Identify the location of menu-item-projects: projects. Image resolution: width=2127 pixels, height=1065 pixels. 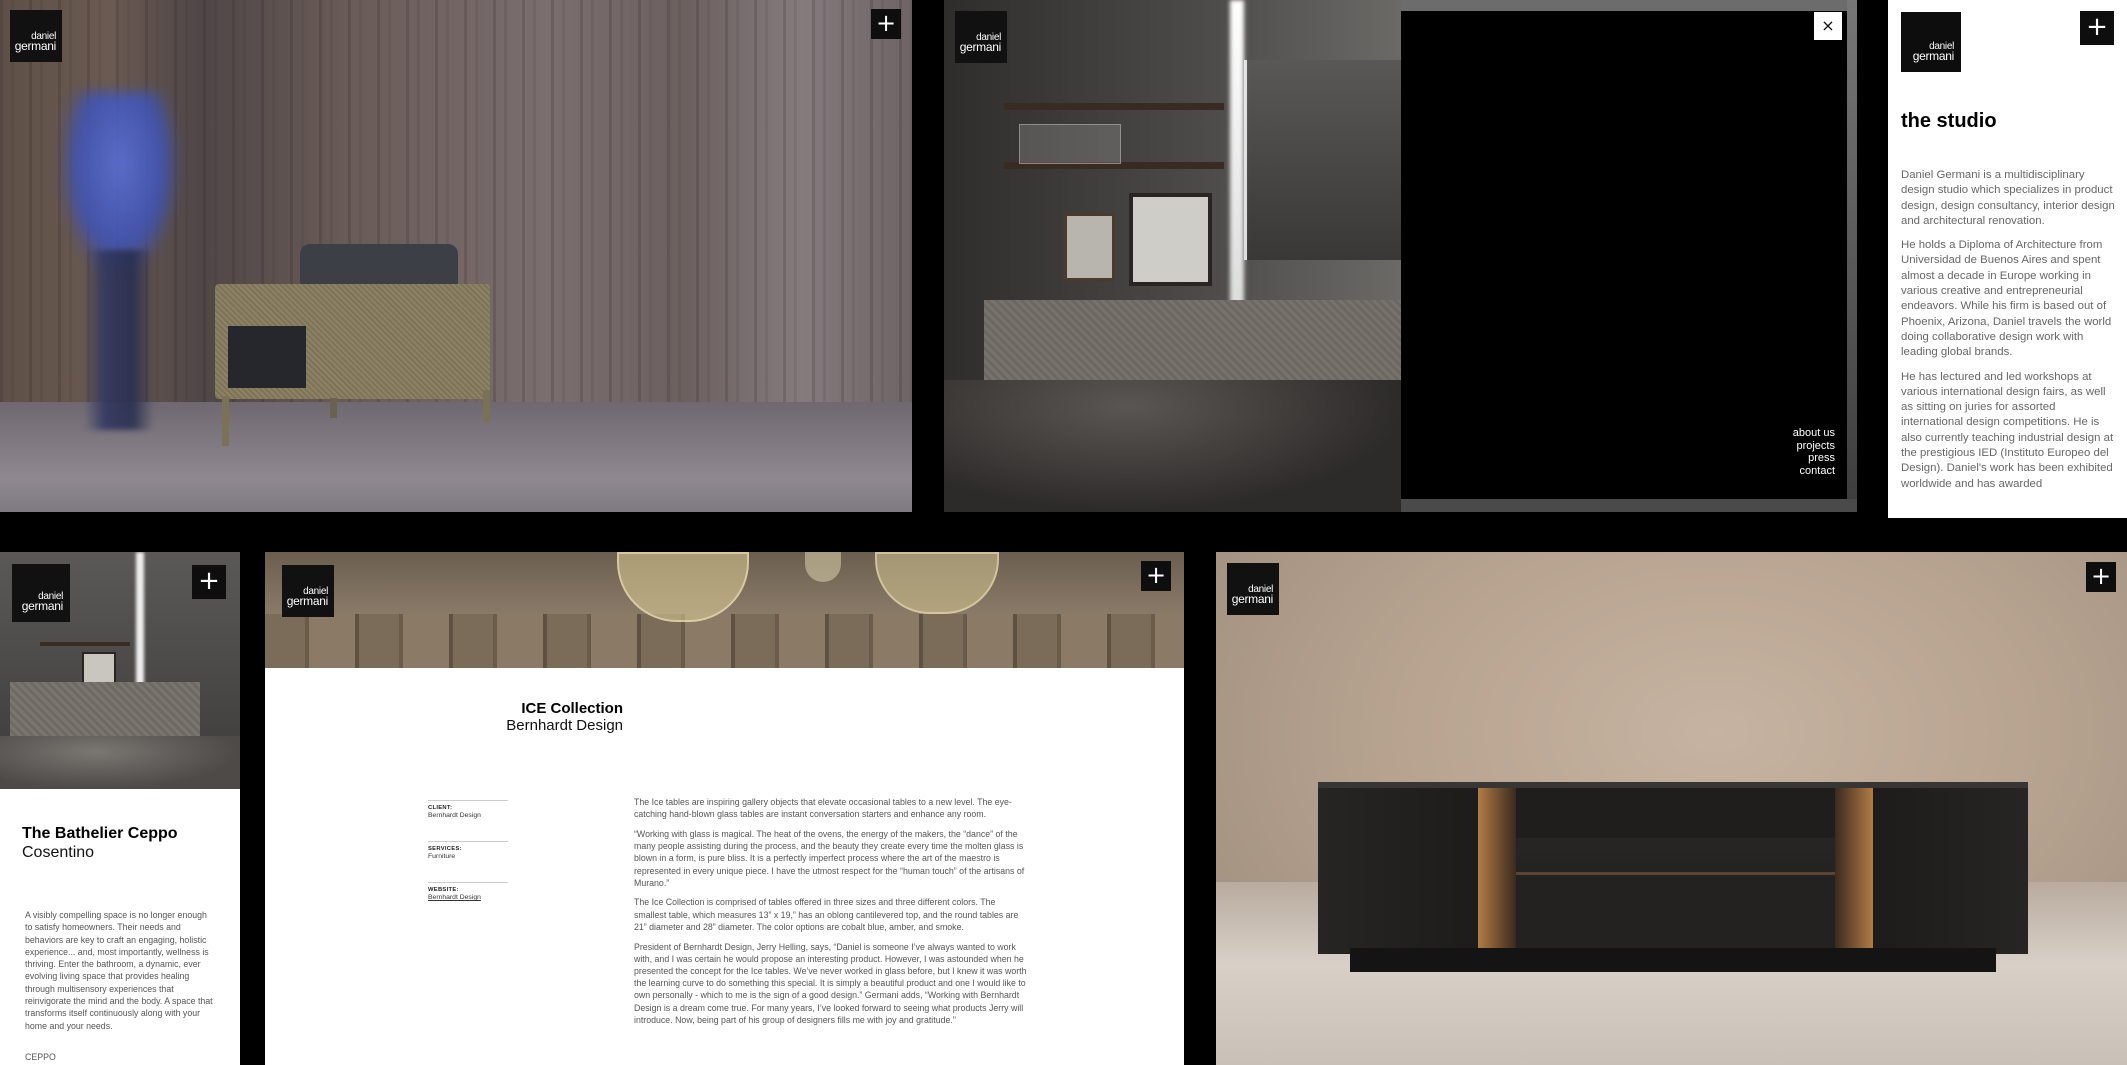
(1814, 446).